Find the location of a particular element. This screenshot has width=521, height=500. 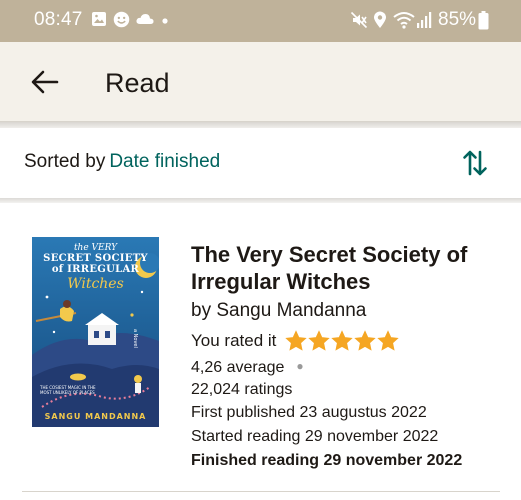

user-rating: You rated it is located at coordinates (351, 341).